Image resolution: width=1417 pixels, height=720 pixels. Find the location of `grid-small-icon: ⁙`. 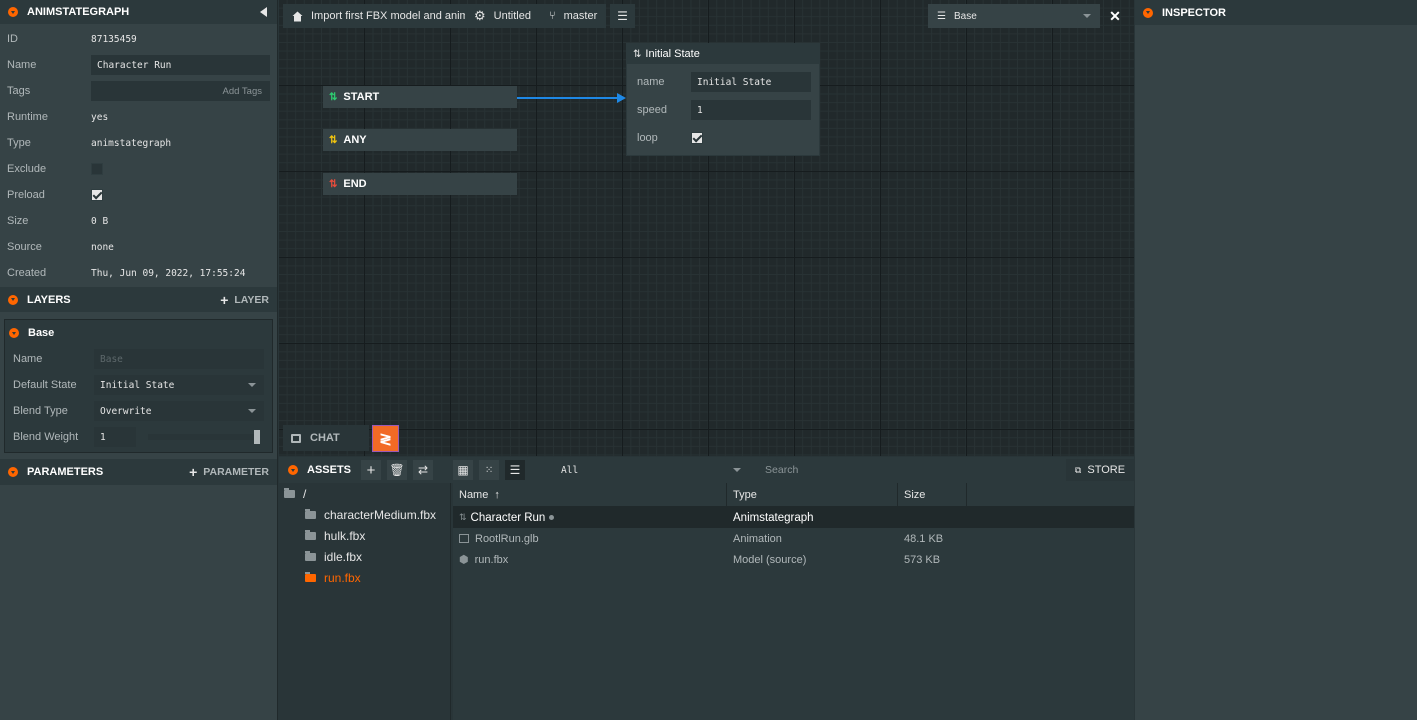

grid-small-icon: ⁙ is located at coordinates (489, 470).